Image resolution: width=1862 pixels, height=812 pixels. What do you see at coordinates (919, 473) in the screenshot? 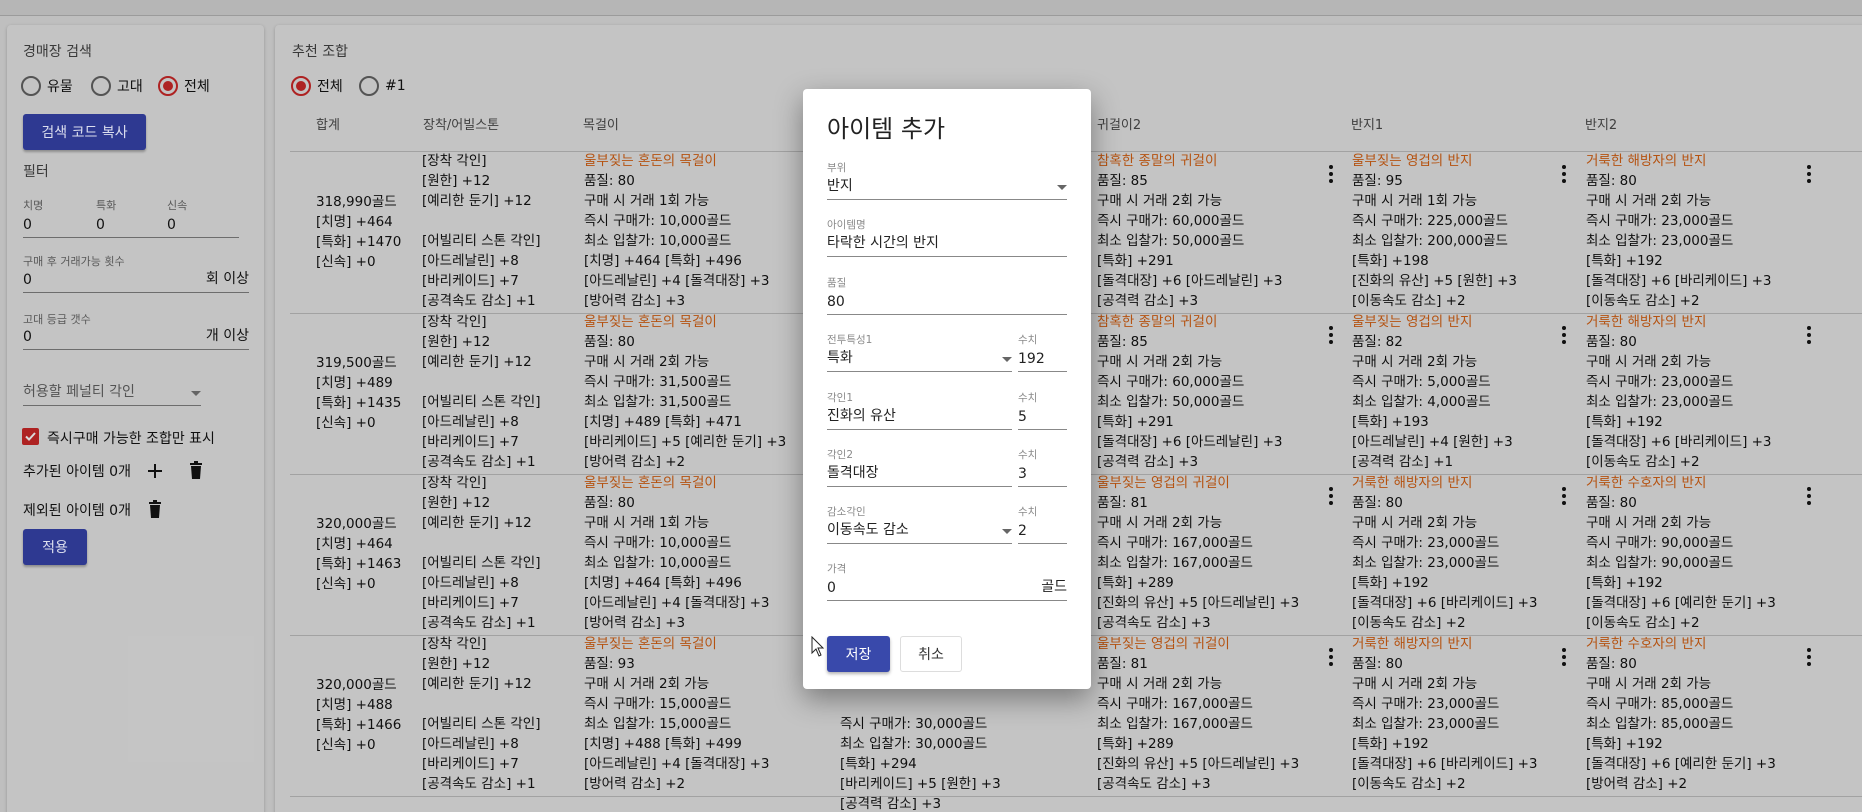
I see `engraving2-field: 돌격대장` at bounding box center [919, 473].